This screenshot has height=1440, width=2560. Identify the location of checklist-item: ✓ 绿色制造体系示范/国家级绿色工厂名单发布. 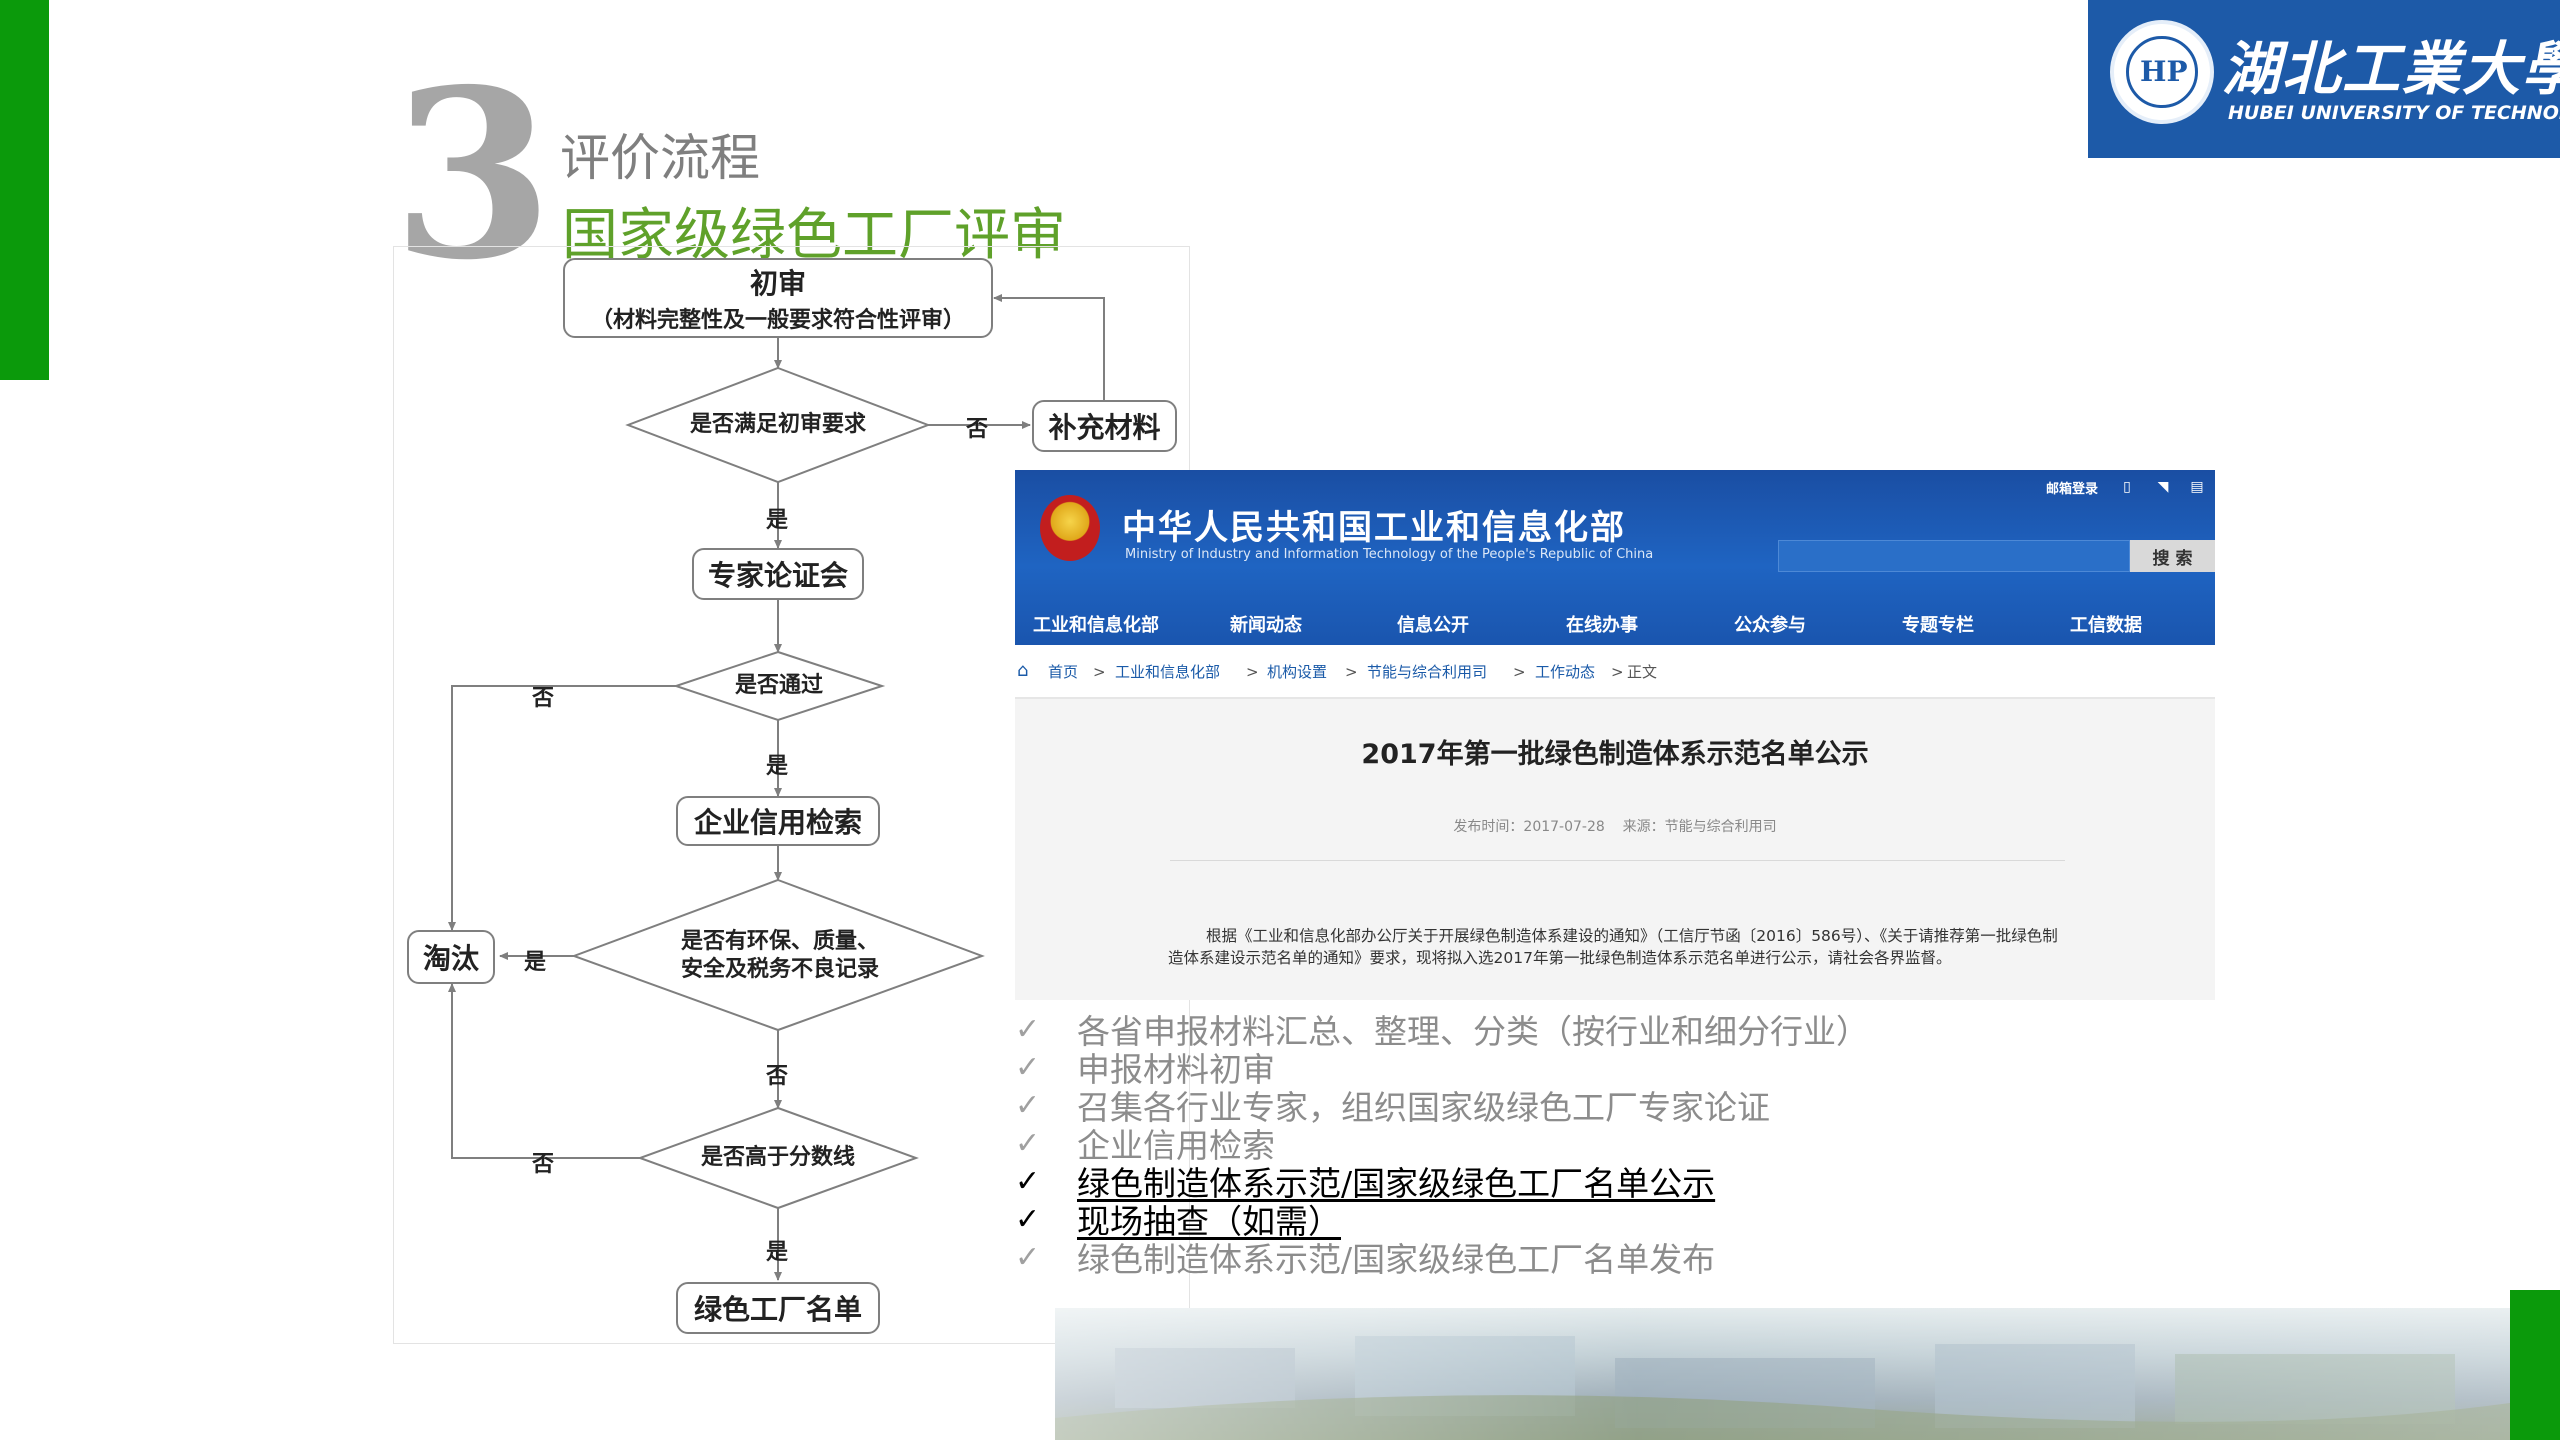
(1565, 1259).